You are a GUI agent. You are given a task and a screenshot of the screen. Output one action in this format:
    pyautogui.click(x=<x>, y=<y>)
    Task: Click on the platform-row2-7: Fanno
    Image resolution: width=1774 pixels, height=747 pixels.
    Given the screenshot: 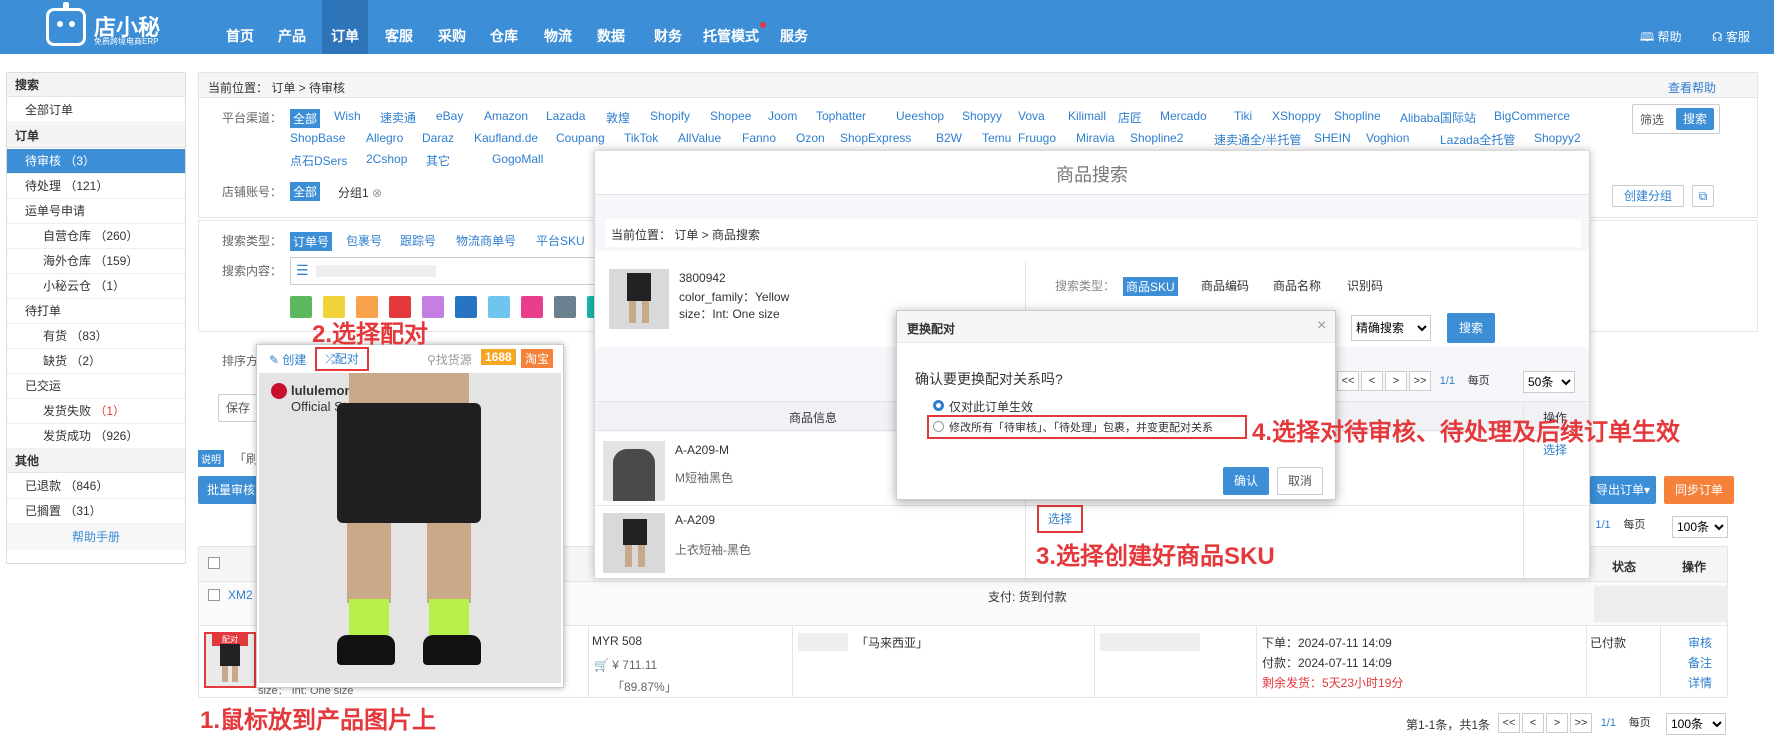 What is the action you would take?
    pyautogui.click(x=759, y=138)
    